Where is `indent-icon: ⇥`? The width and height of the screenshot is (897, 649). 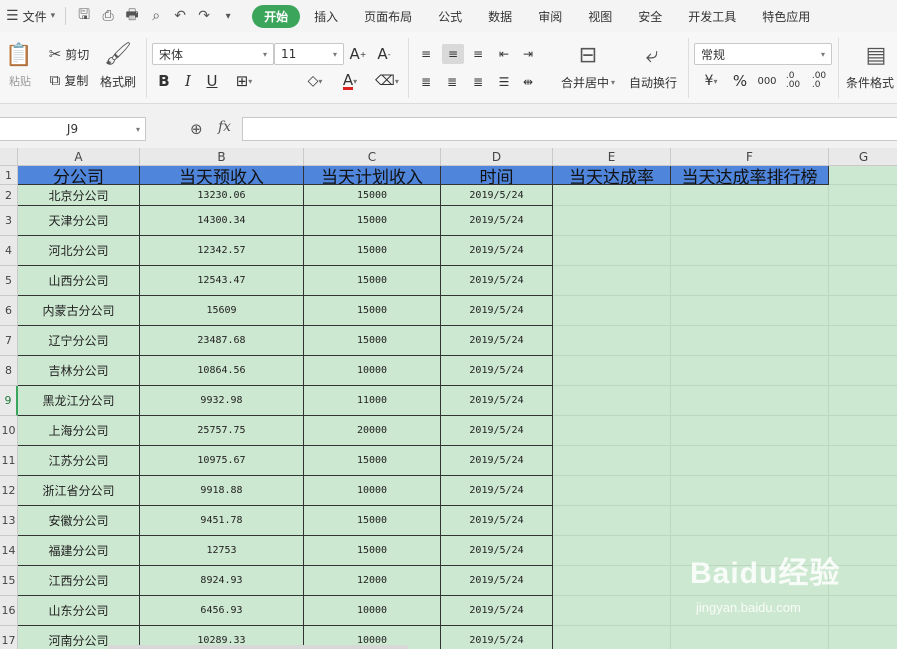 indent-icon: ⇥ is located at coordinates (528, 54).